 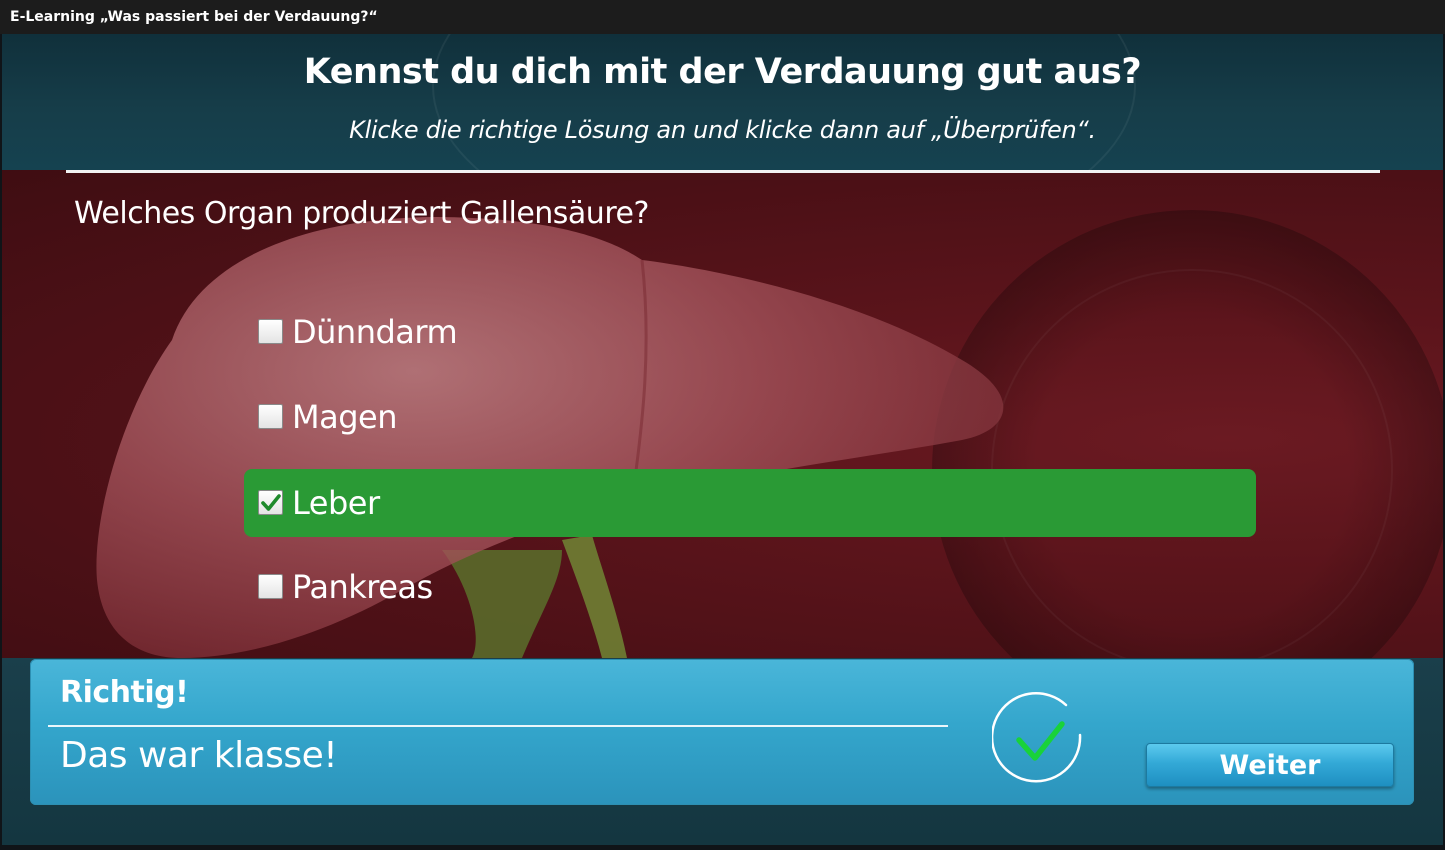 I want to click on header-divider, so click(x=723, y=171).